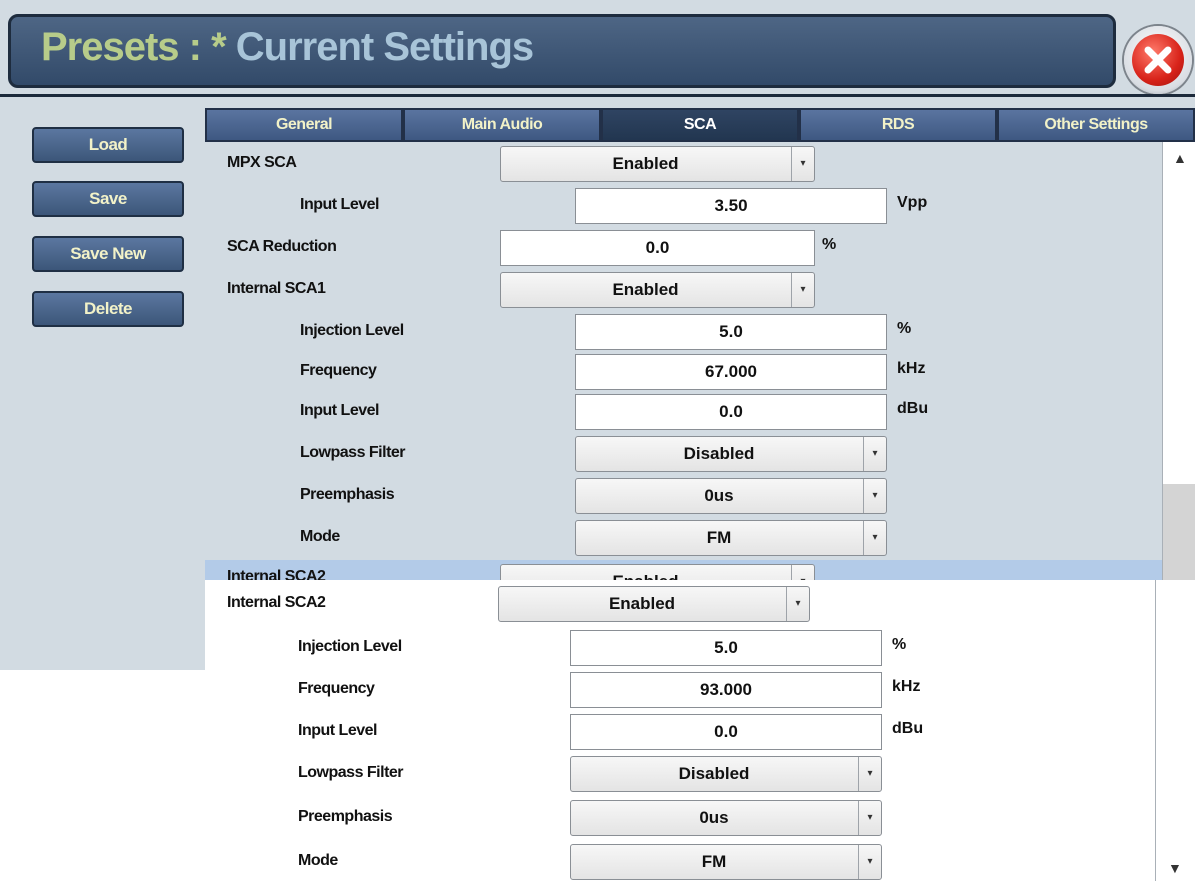 Image resolution: width=1195 pixels, height=881 pixels. I want to click on sca1-injection-field: 5.0, so click(731, 332).